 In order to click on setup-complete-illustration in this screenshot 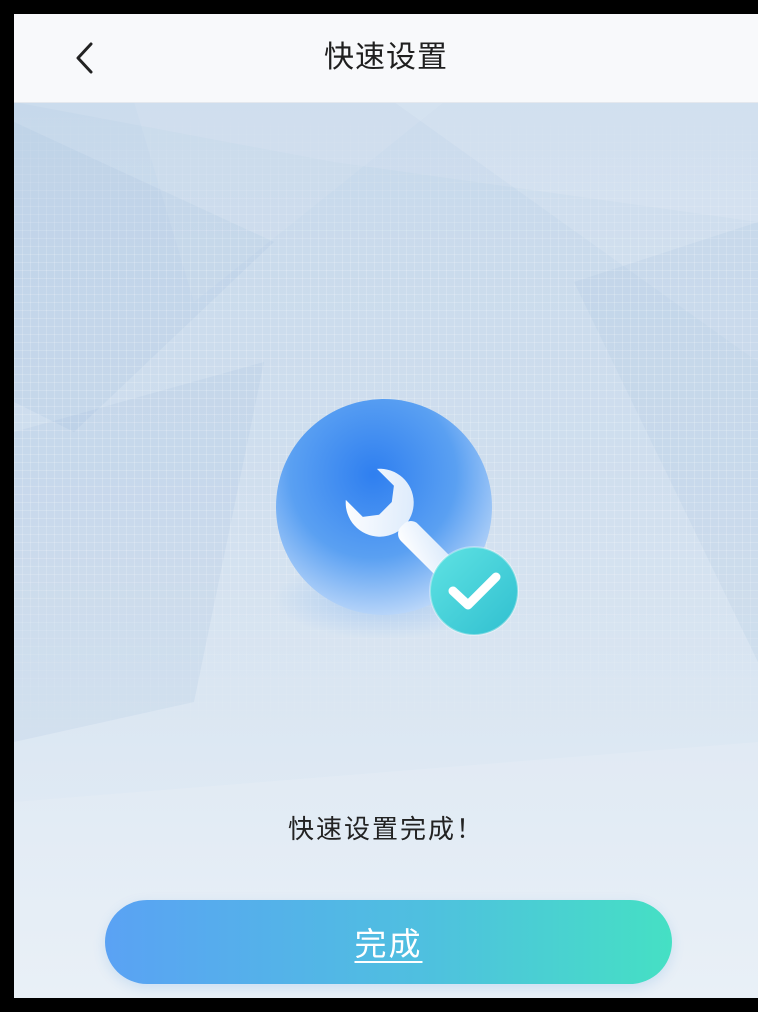, I will do `click(396, 519)`.